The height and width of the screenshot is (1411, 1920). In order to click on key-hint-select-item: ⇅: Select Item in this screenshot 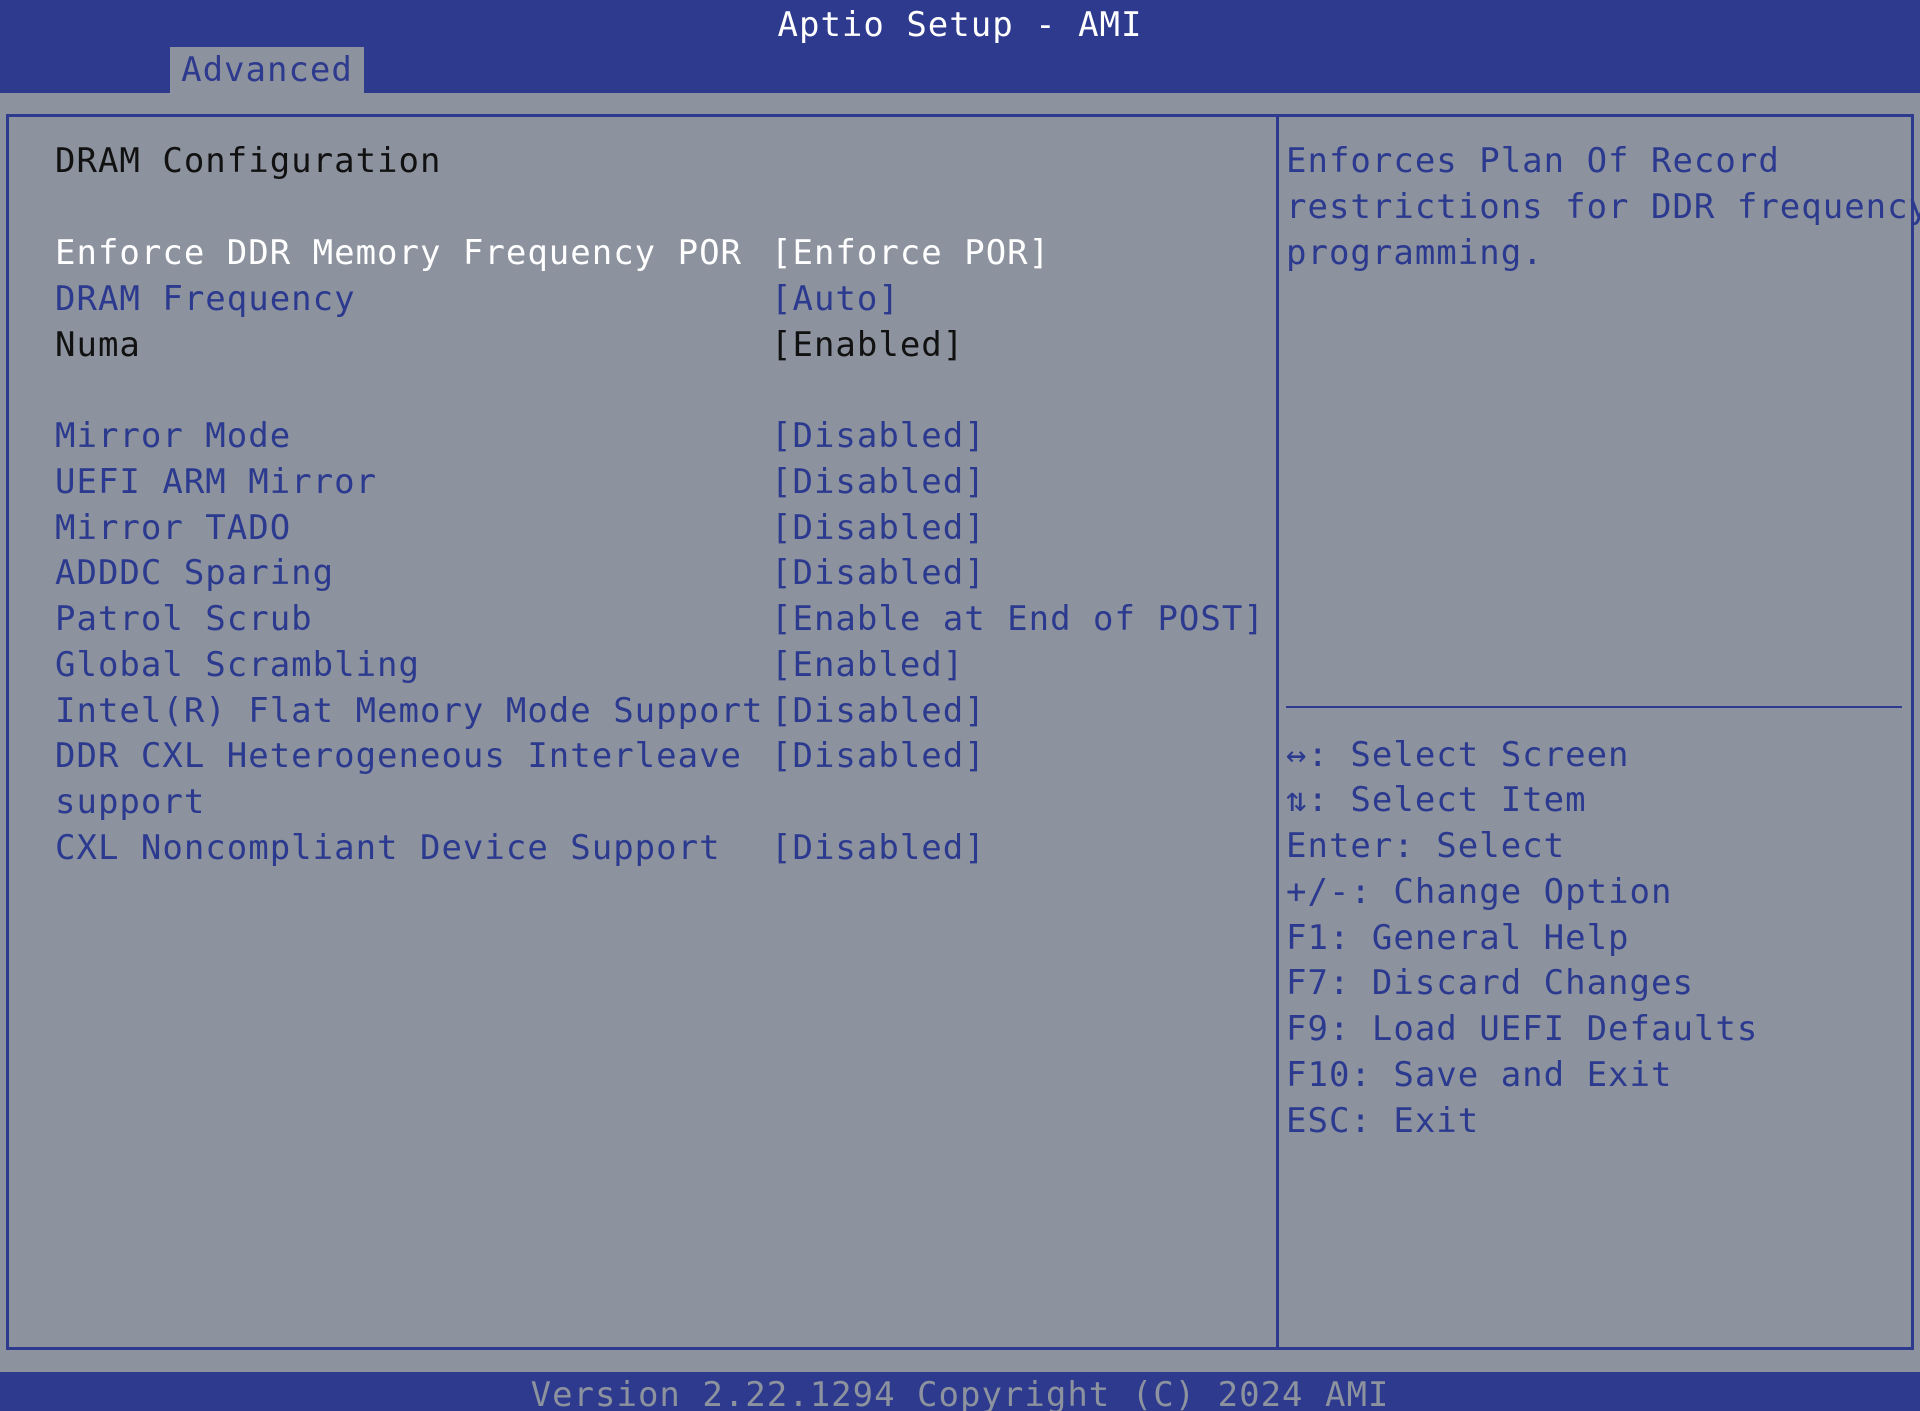, I will do `click(1436, 800)`.